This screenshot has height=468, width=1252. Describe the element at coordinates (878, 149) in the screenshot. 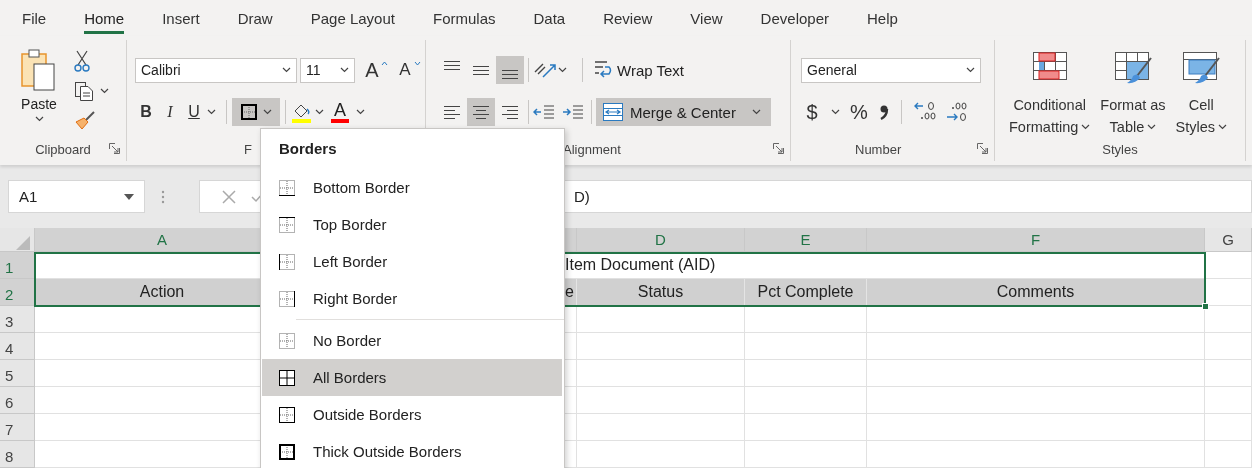

I see `group-label: Number` at that location.